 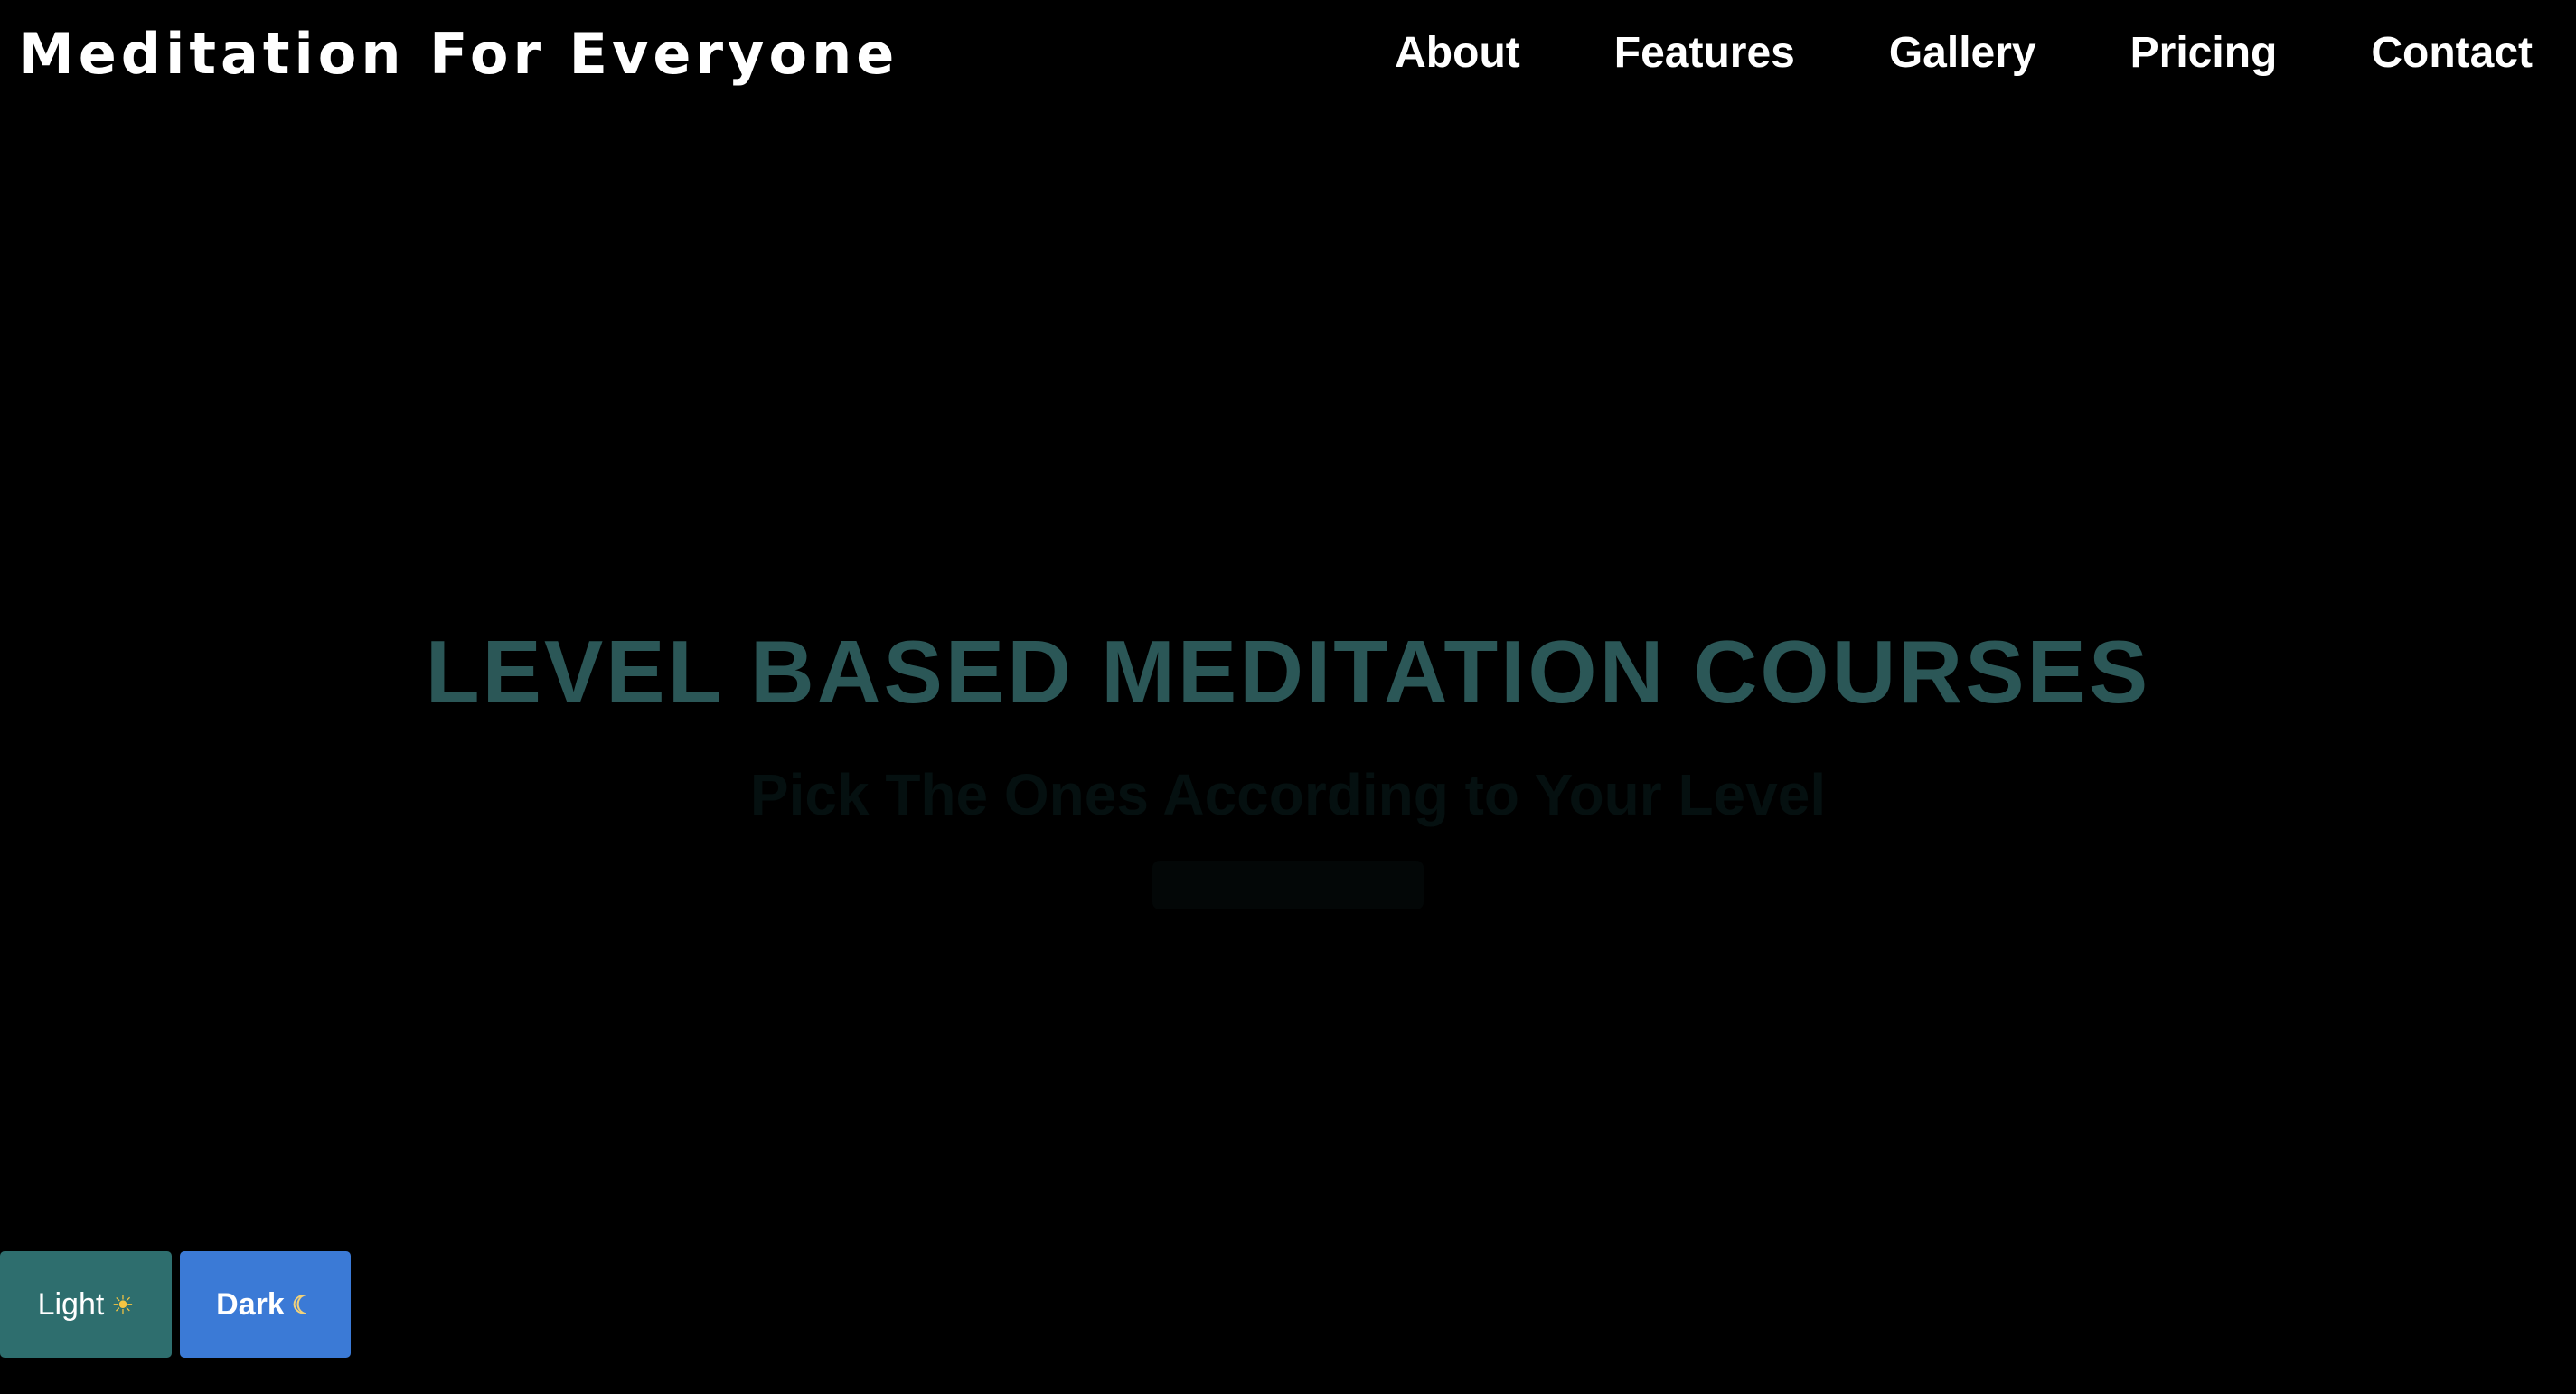 What do you see at coordinates (458, 54) in the screenshot?
I see `site-title: Meditation For Everyone` at bounding box center [458, 54].